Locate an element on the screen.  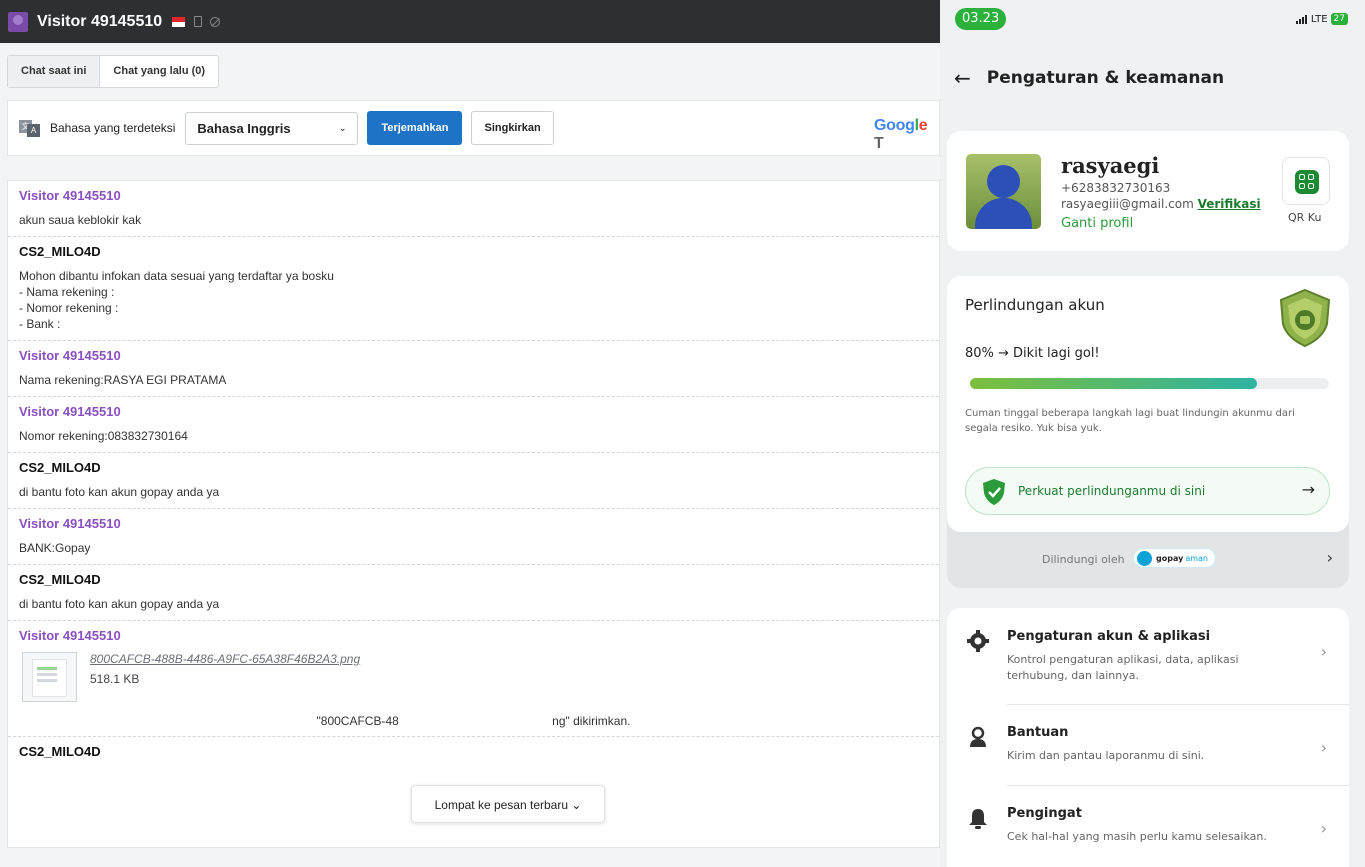
chat-tabs: Chat saat ini Chat yang lalu (0) is located at coordinates (113, 71).